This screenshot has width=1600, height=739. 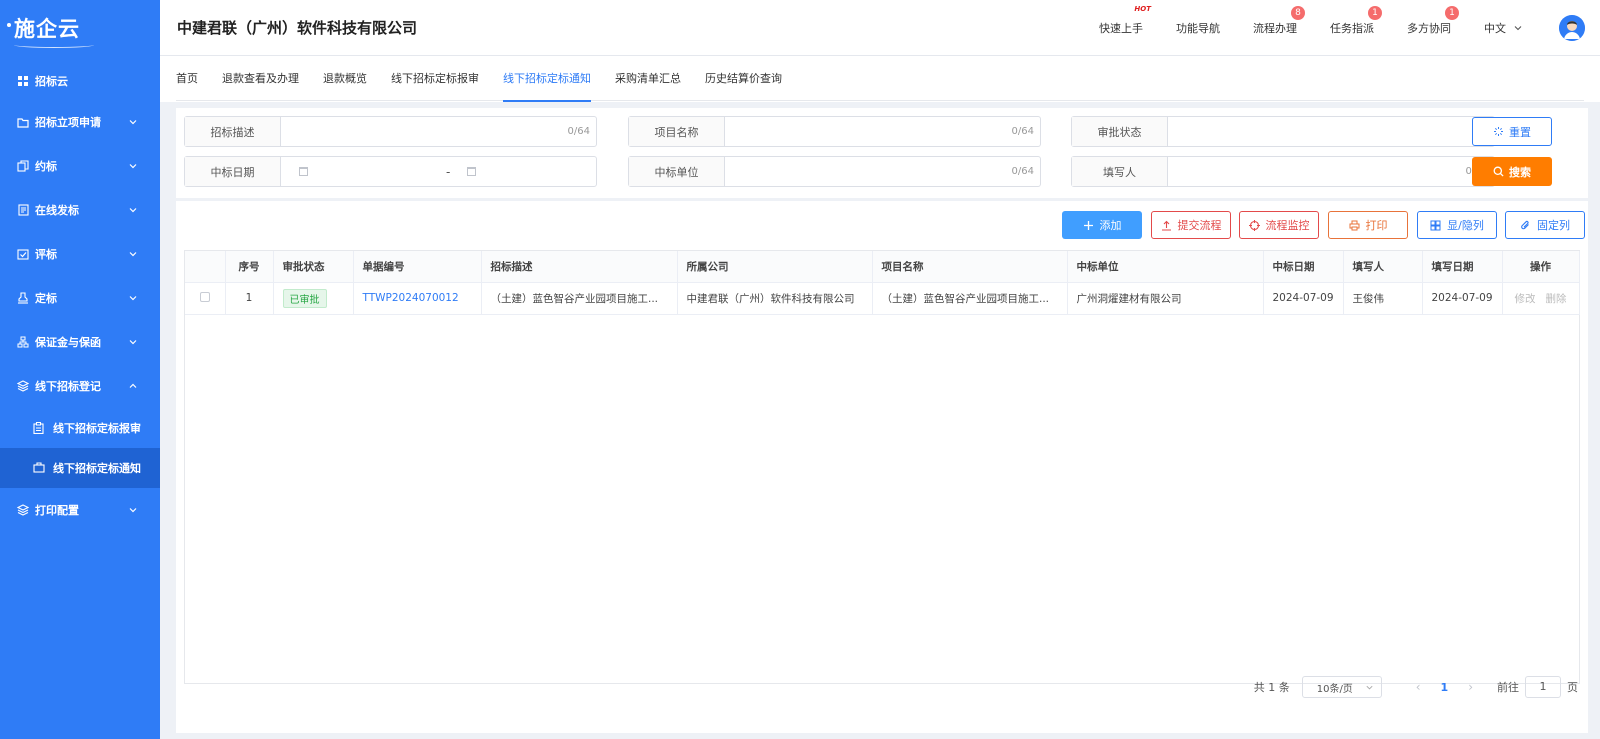 What do you see at coordinates (80, 386) in the screenshot?
I see `sidebar-item-offline-registration: 线下招标登记` at bounding box center [80, 386].